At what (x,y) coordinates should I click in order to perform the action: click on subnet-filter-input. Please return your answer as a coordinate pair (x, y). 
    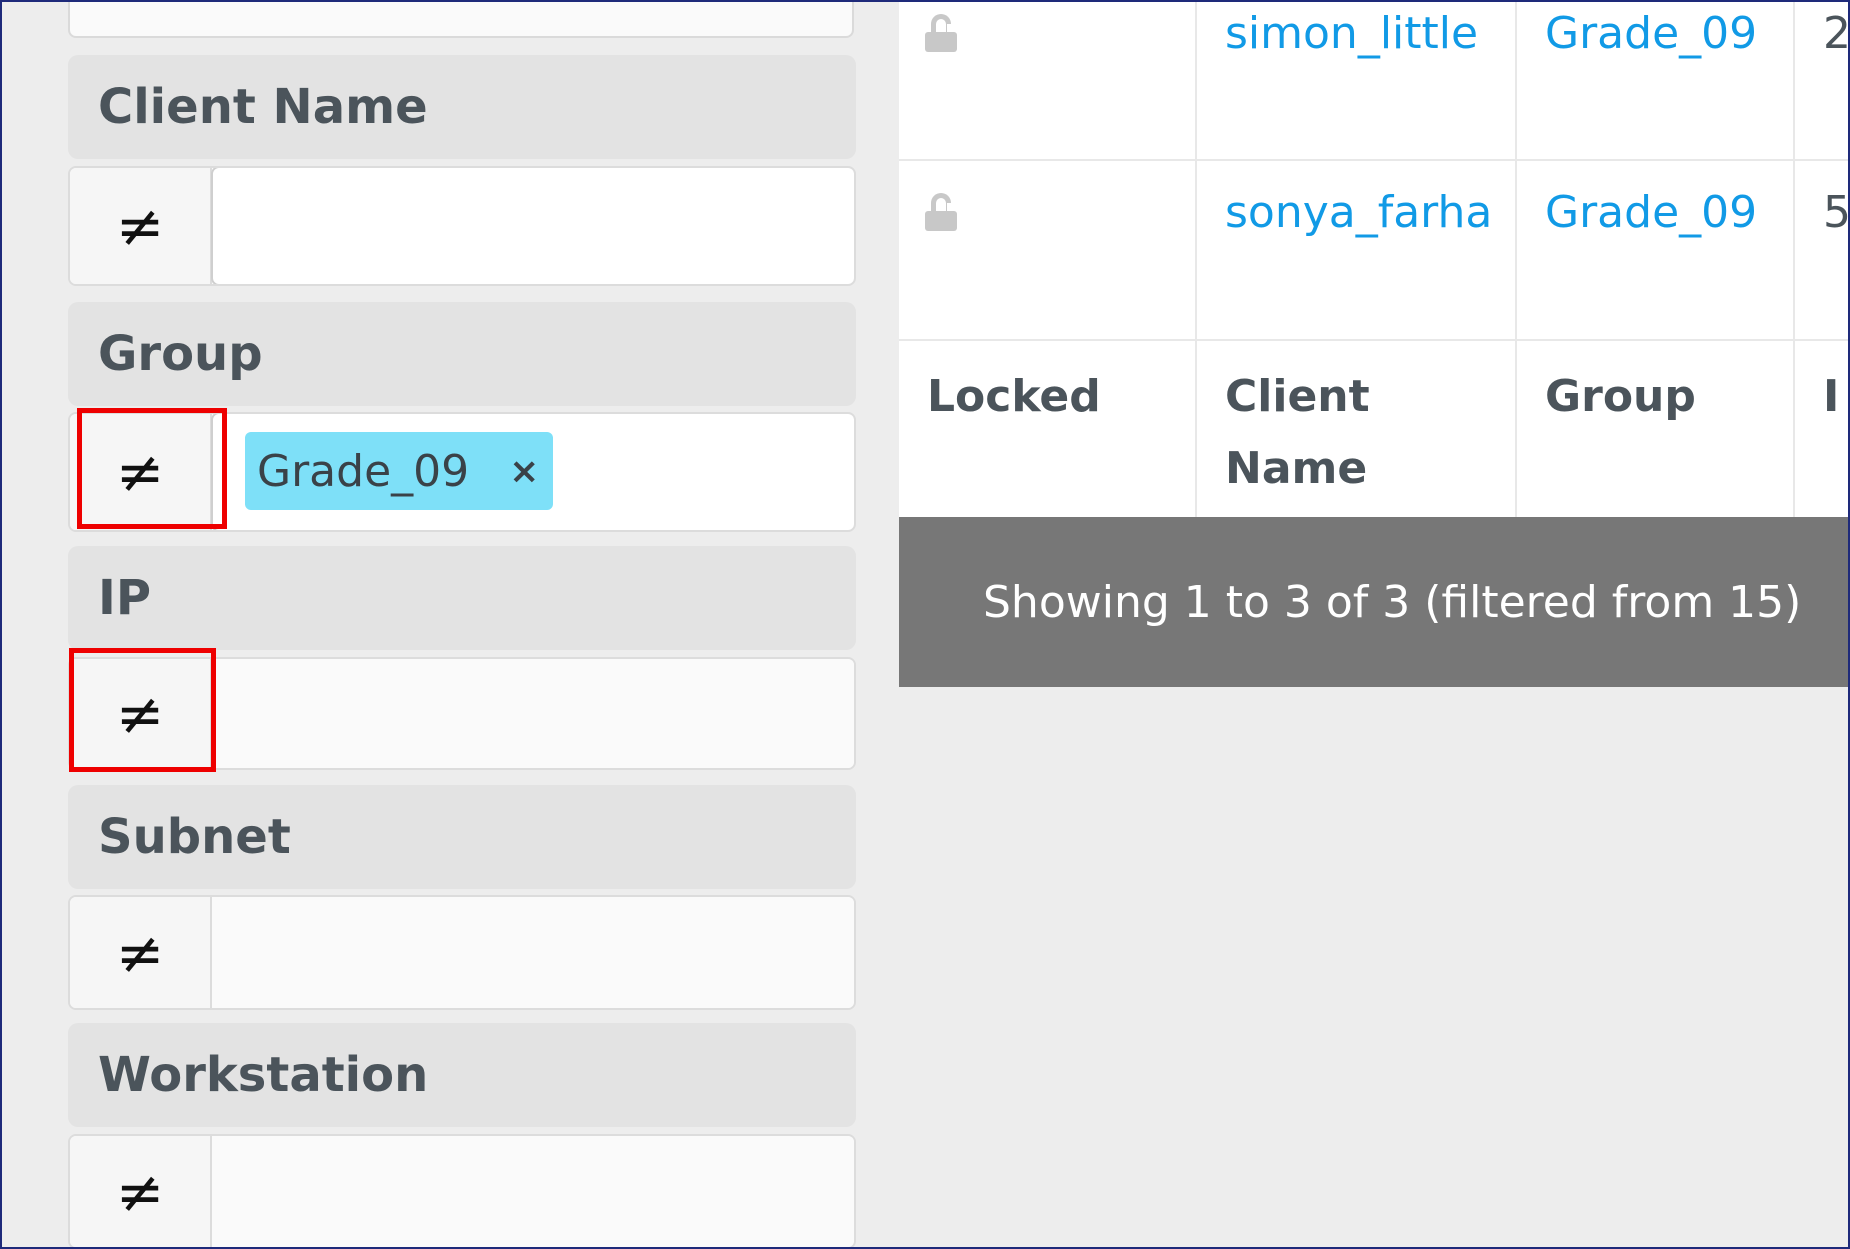
    Looking at the image, I should click on (533, 952).